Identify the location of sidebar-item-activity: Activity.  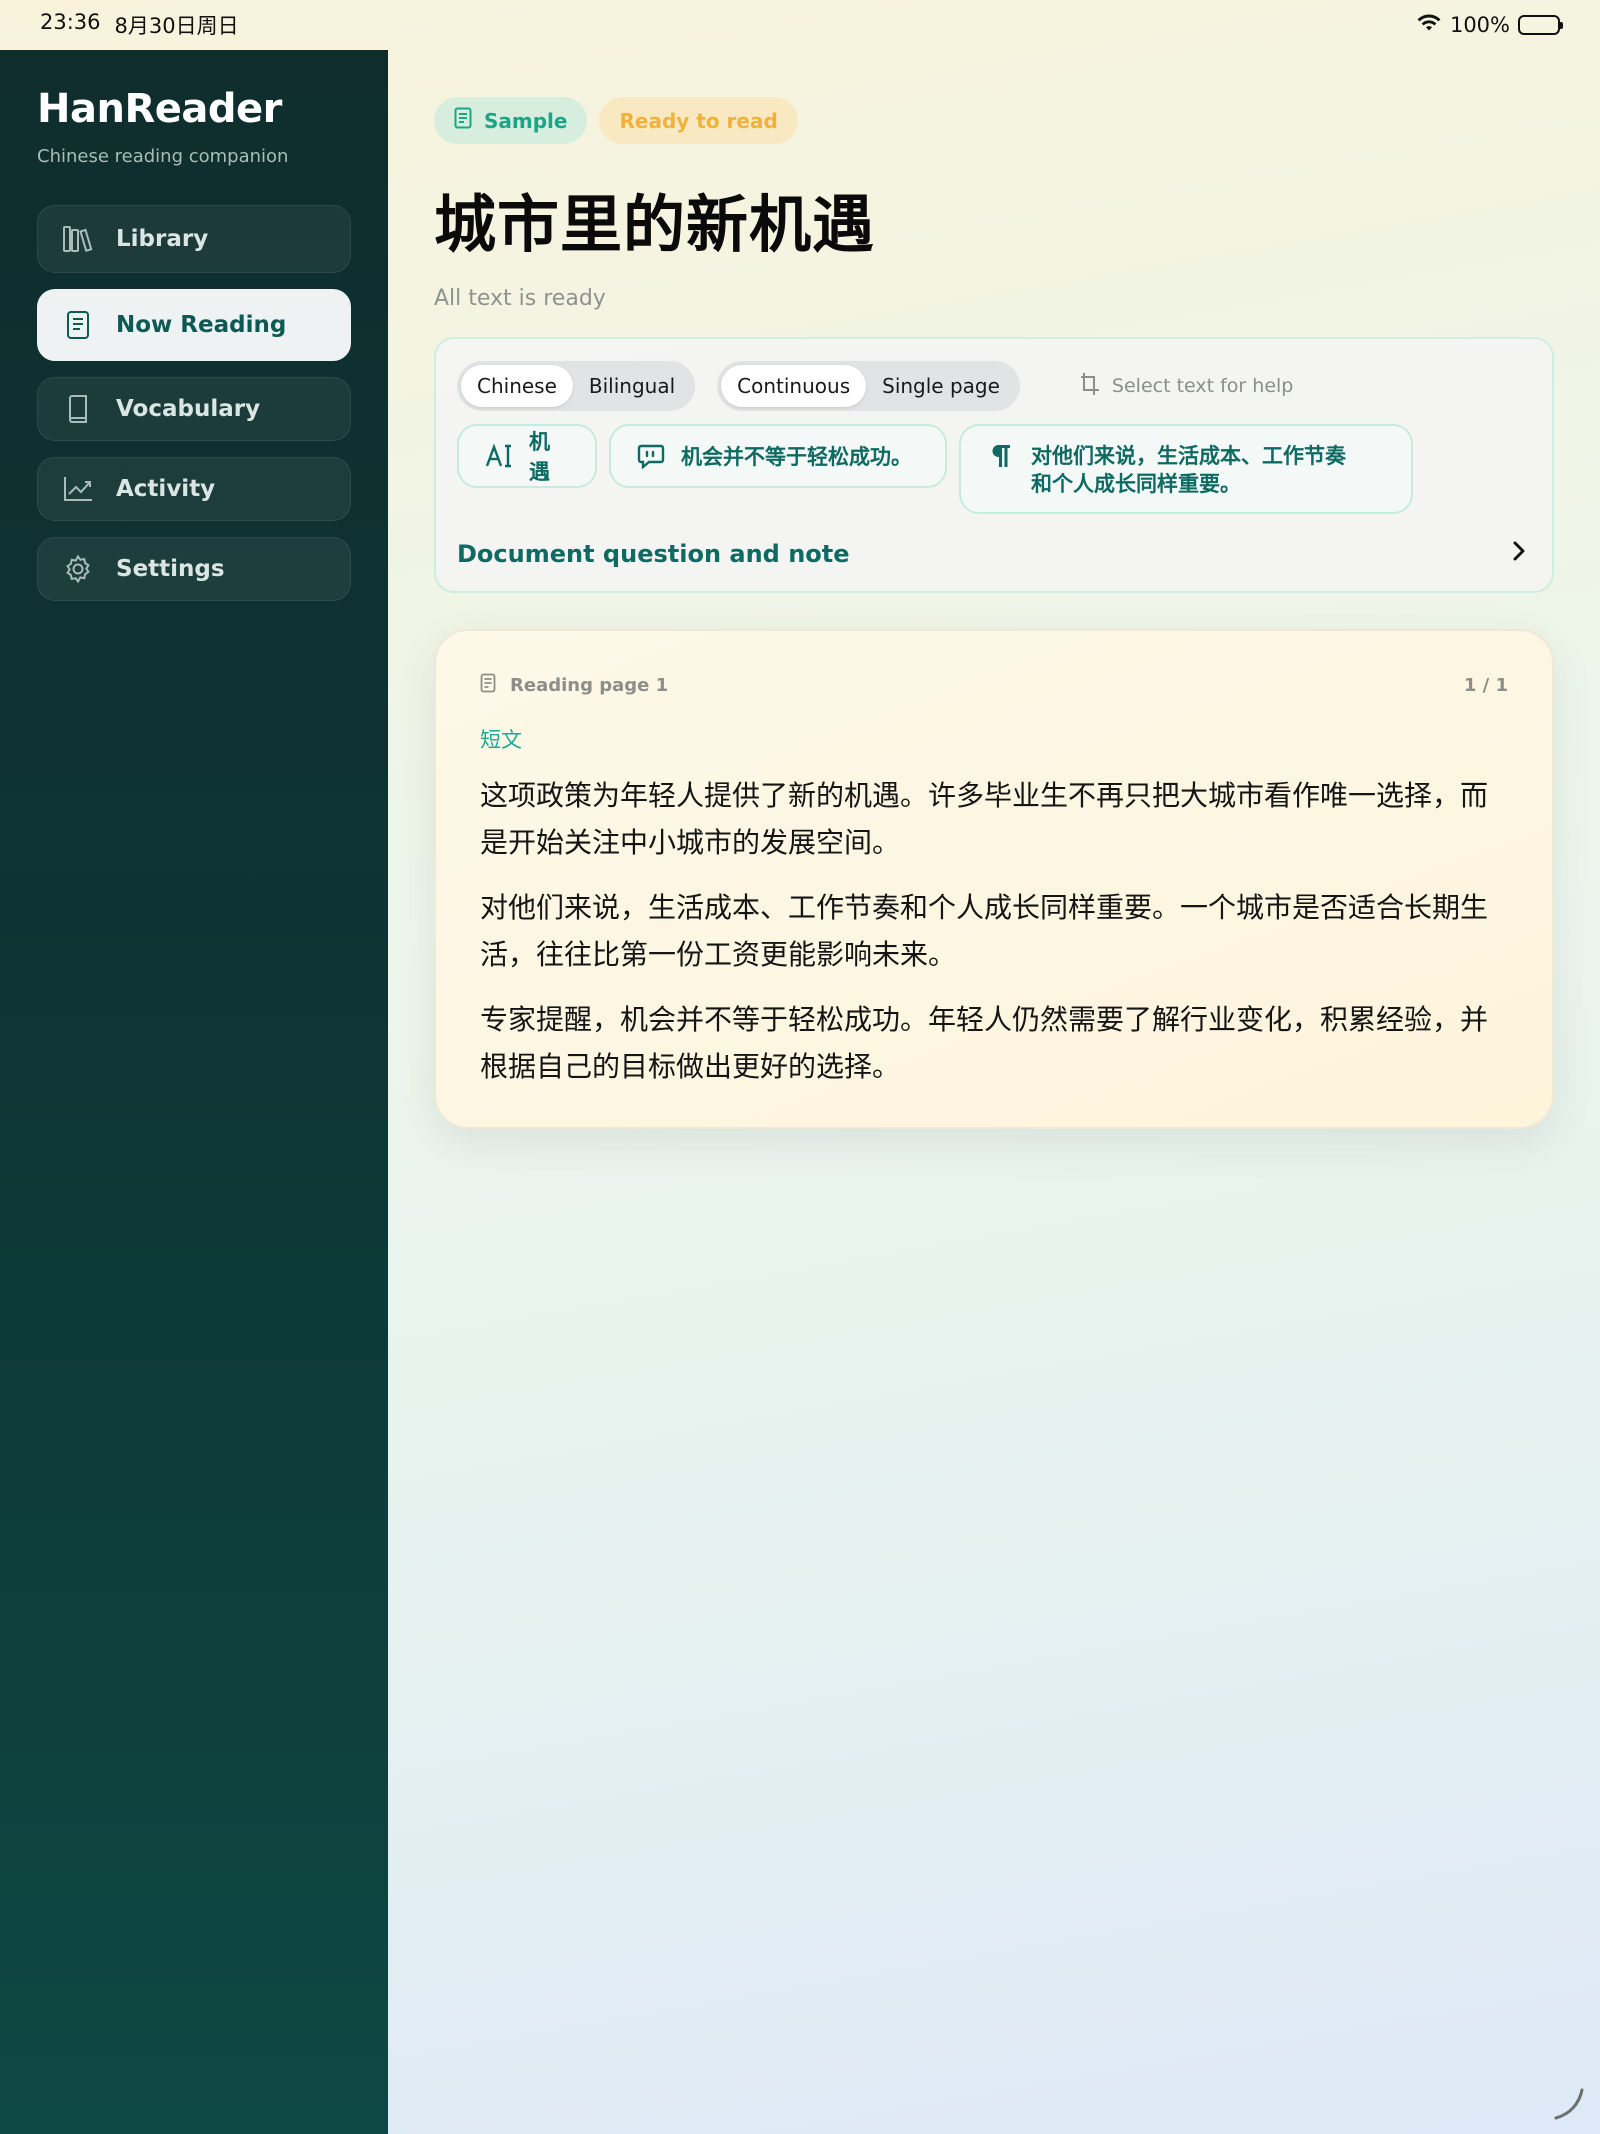
(194, 489).